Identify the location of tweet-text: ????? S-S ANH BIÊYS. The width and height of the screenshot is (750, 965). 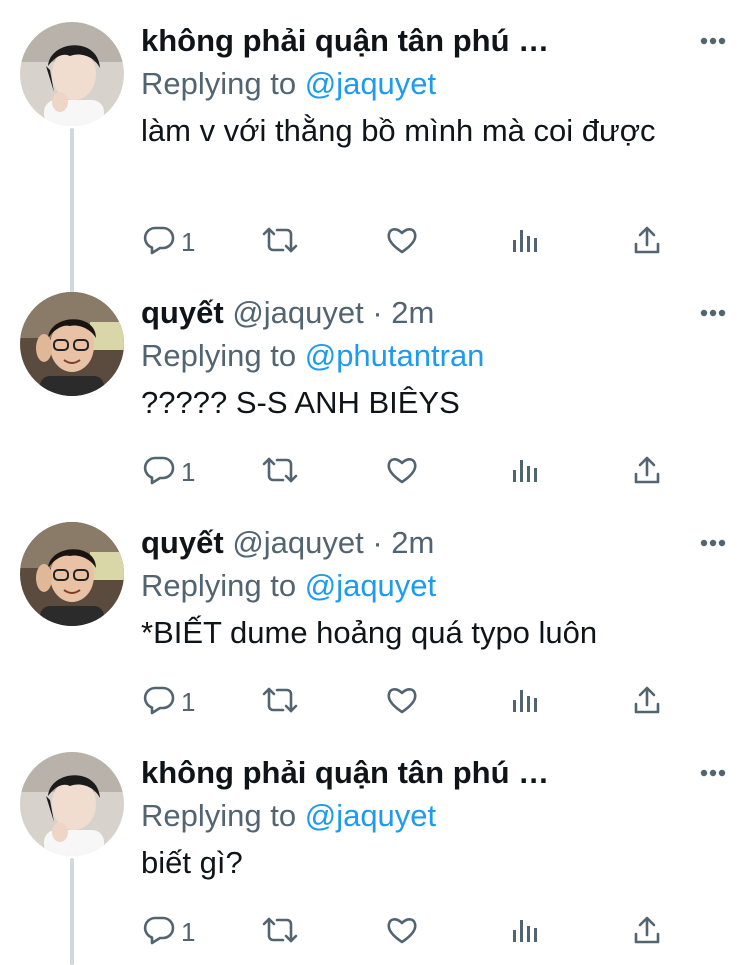
(300, 402).